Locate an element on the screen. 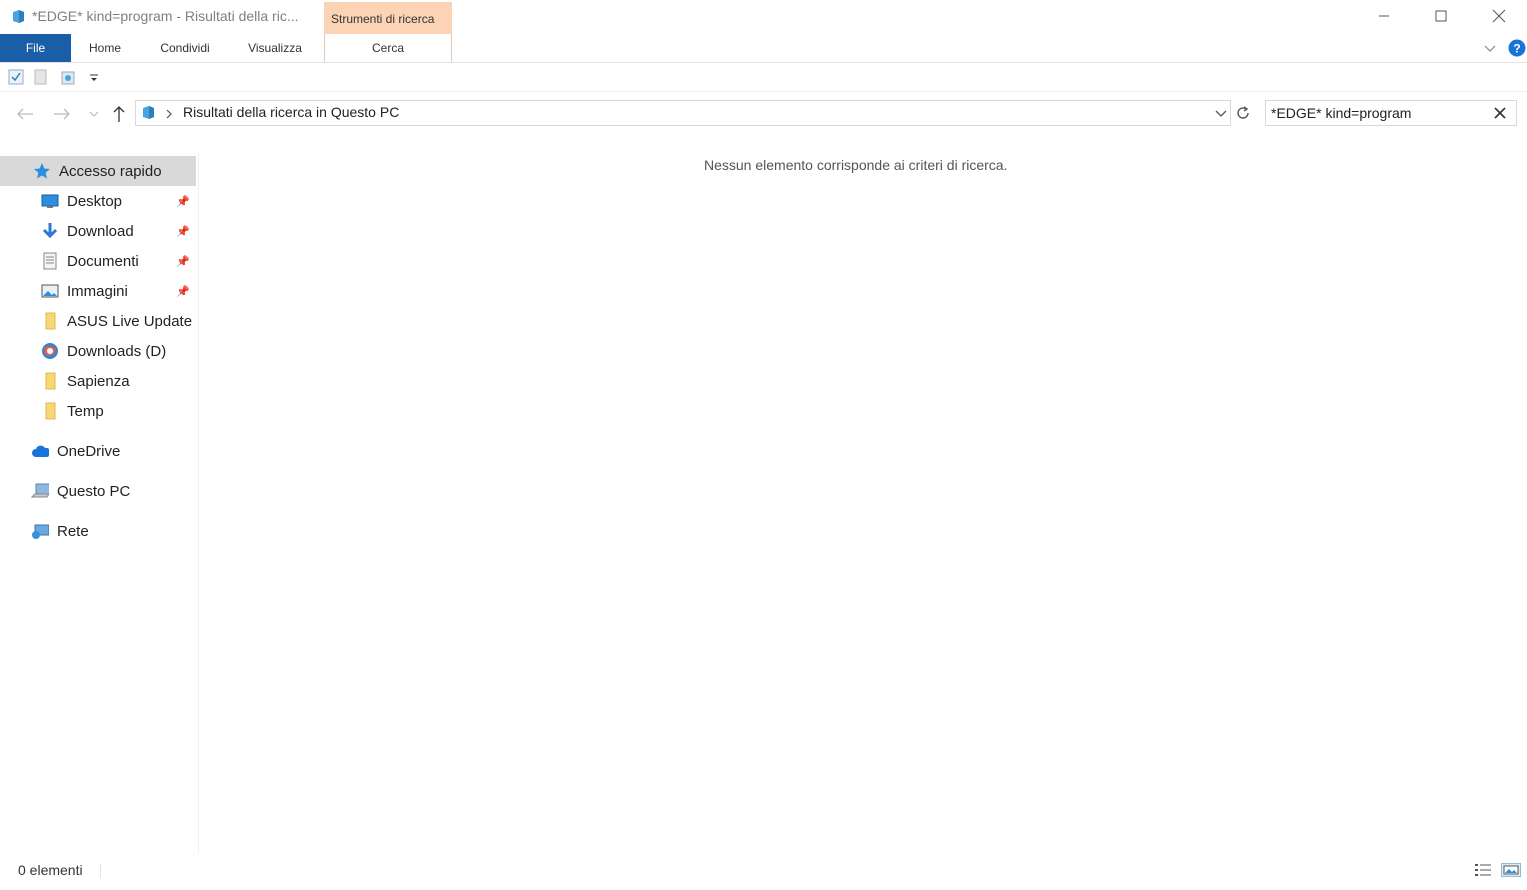 The image size is (1527, 890). breadcrumb-path: Risultati della ricerca in Questo PC is located at coordinates (291, 112).